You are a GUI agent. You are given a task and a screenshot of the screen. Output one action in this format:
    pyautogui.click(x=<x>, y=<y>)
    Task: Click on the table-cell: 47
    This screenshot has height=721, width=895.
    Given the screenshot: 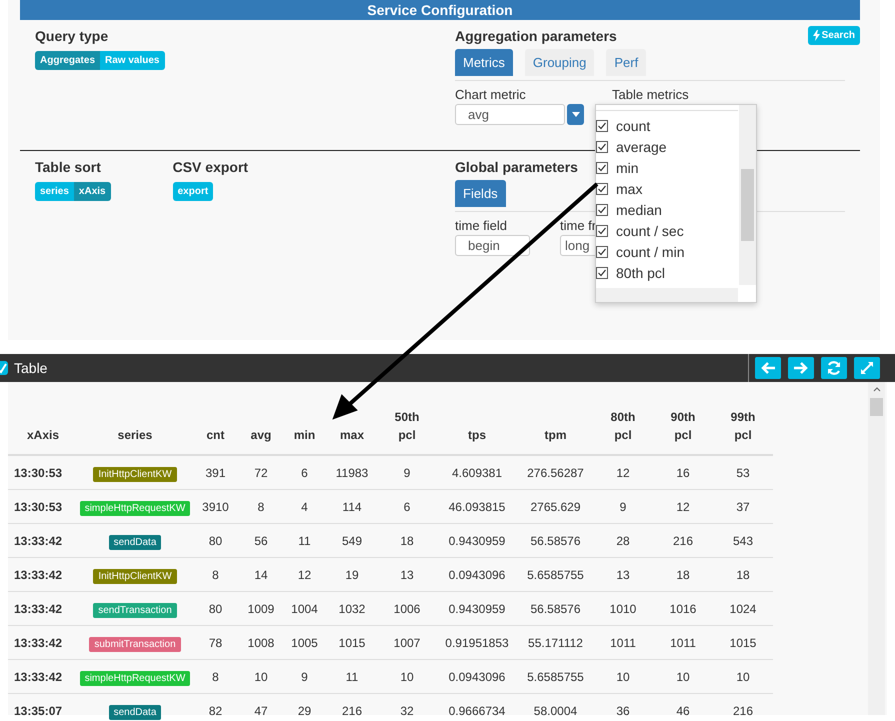 What is the action you would take?
    pyautogui.click(x=261, y=711)
    